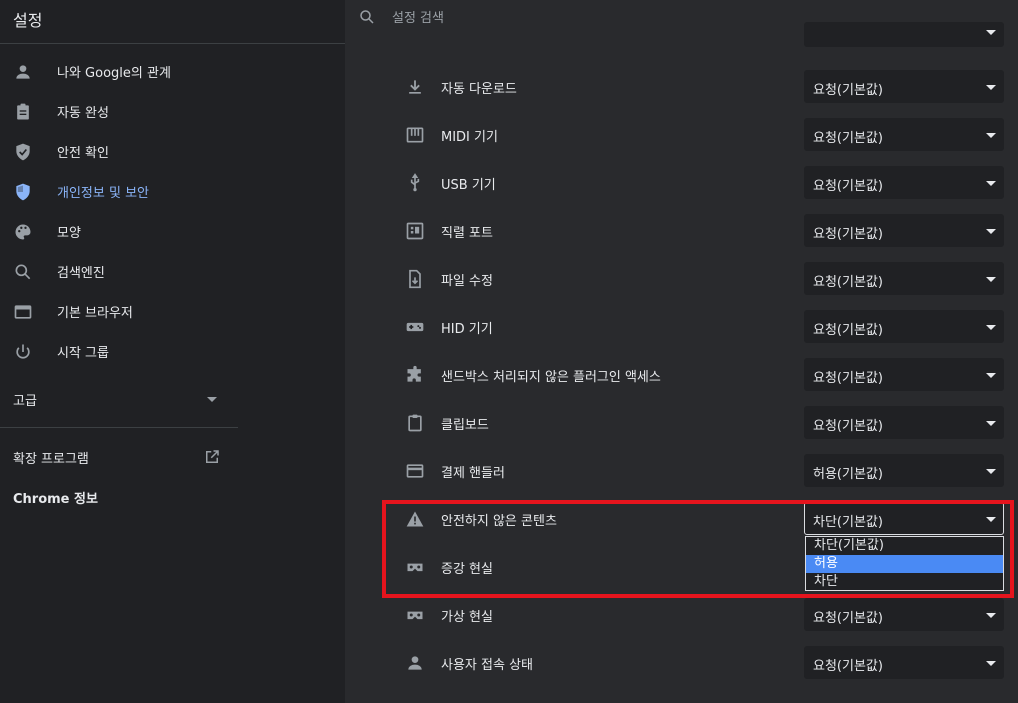 Image resolution: width=1018 pixels, height=703 pixels. Describe the element at coordinates (83, 153) in the screenshot. I see `sidebar-item-label: 안전 확인` at that location.